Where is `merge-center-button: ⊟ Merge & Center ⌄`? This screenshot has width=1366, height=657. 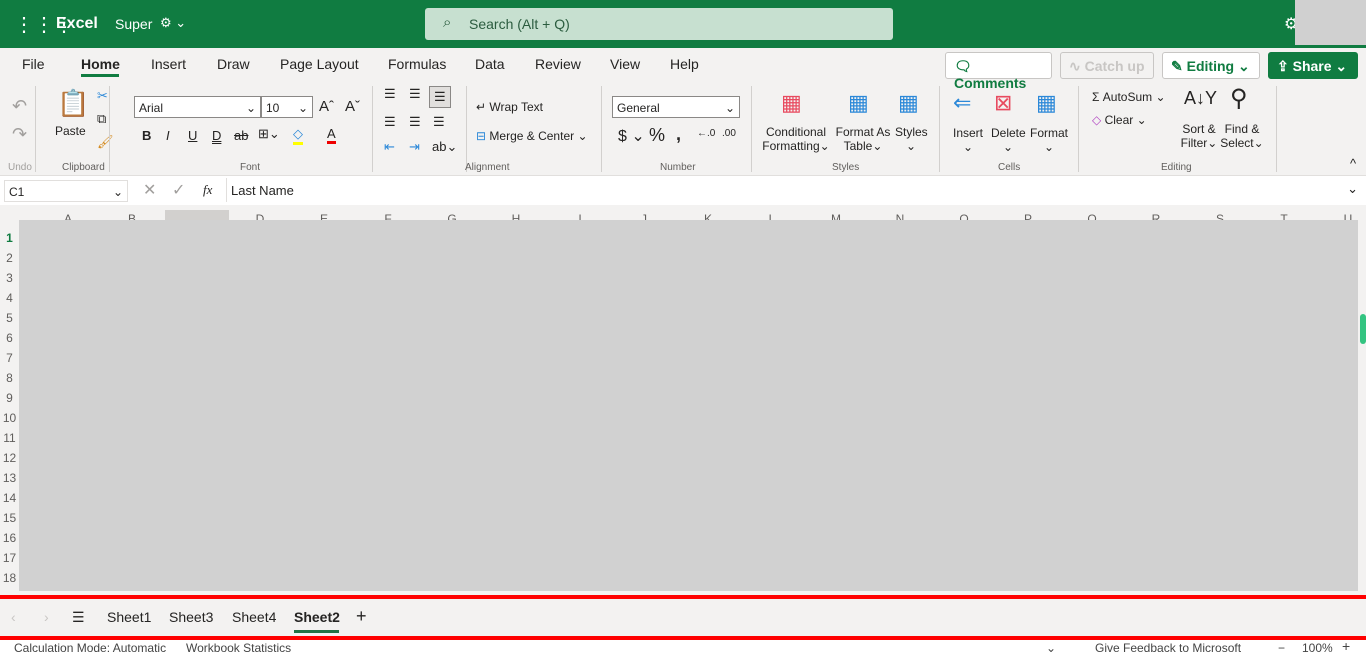
merge-center-button: ⊟ Merge & Center ⌄ is located at coordinates (532, 136).